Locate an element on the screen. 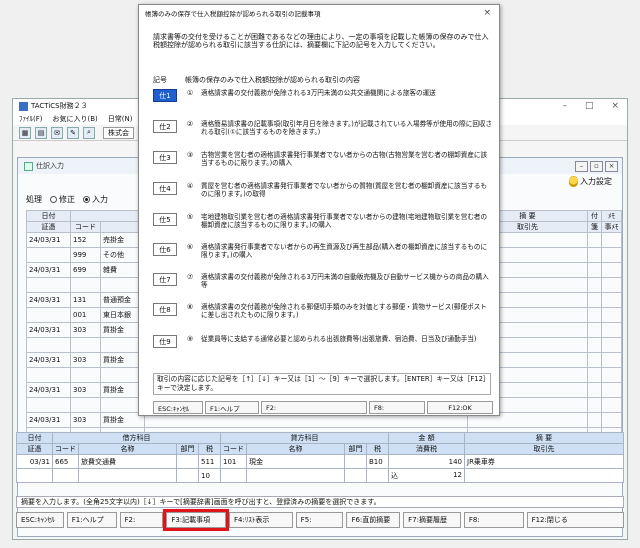 The height and width of the screenshot is (548, 640). ledger-code is located at coordinates (85, 375).